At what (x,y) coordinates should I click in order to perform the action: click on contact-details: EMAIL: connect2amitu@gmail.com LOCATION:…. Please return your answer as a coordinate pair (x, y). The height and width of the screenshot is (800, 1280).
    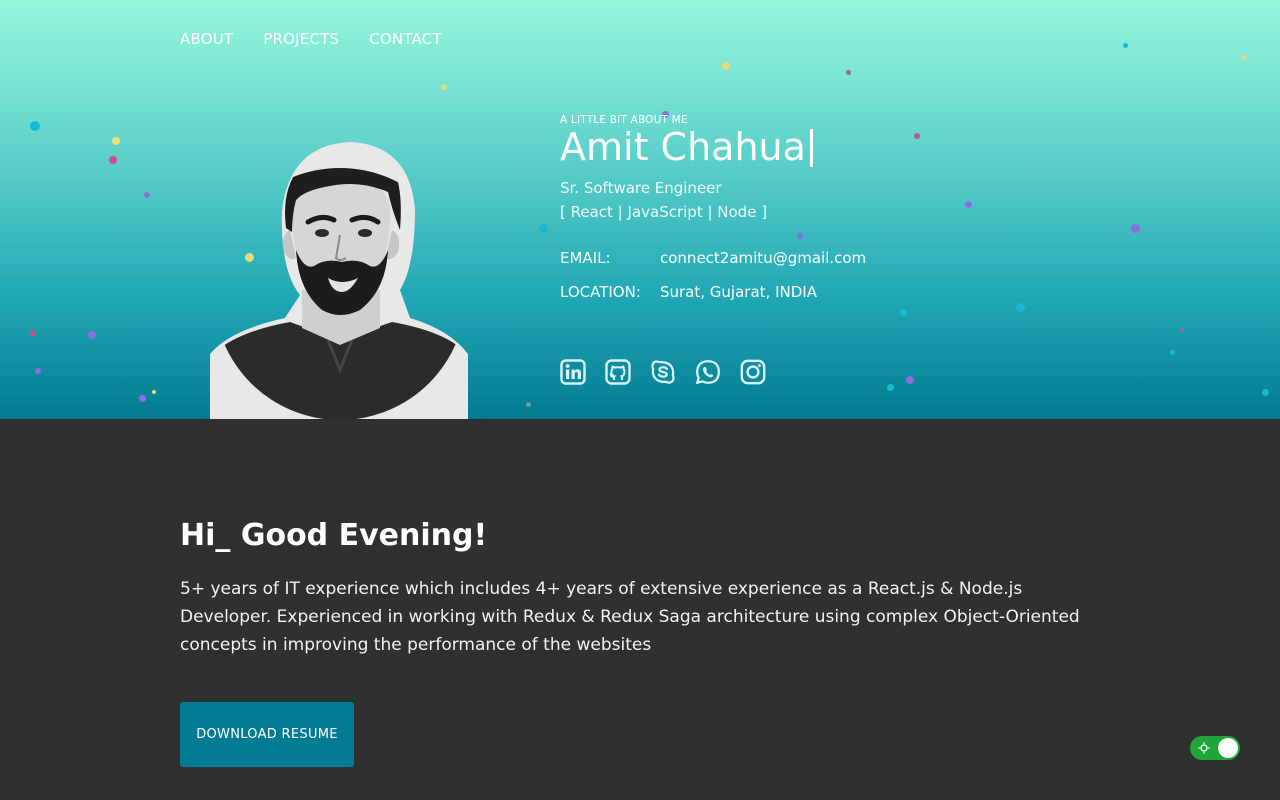
    Looking at the image, I should click on (713, 275).